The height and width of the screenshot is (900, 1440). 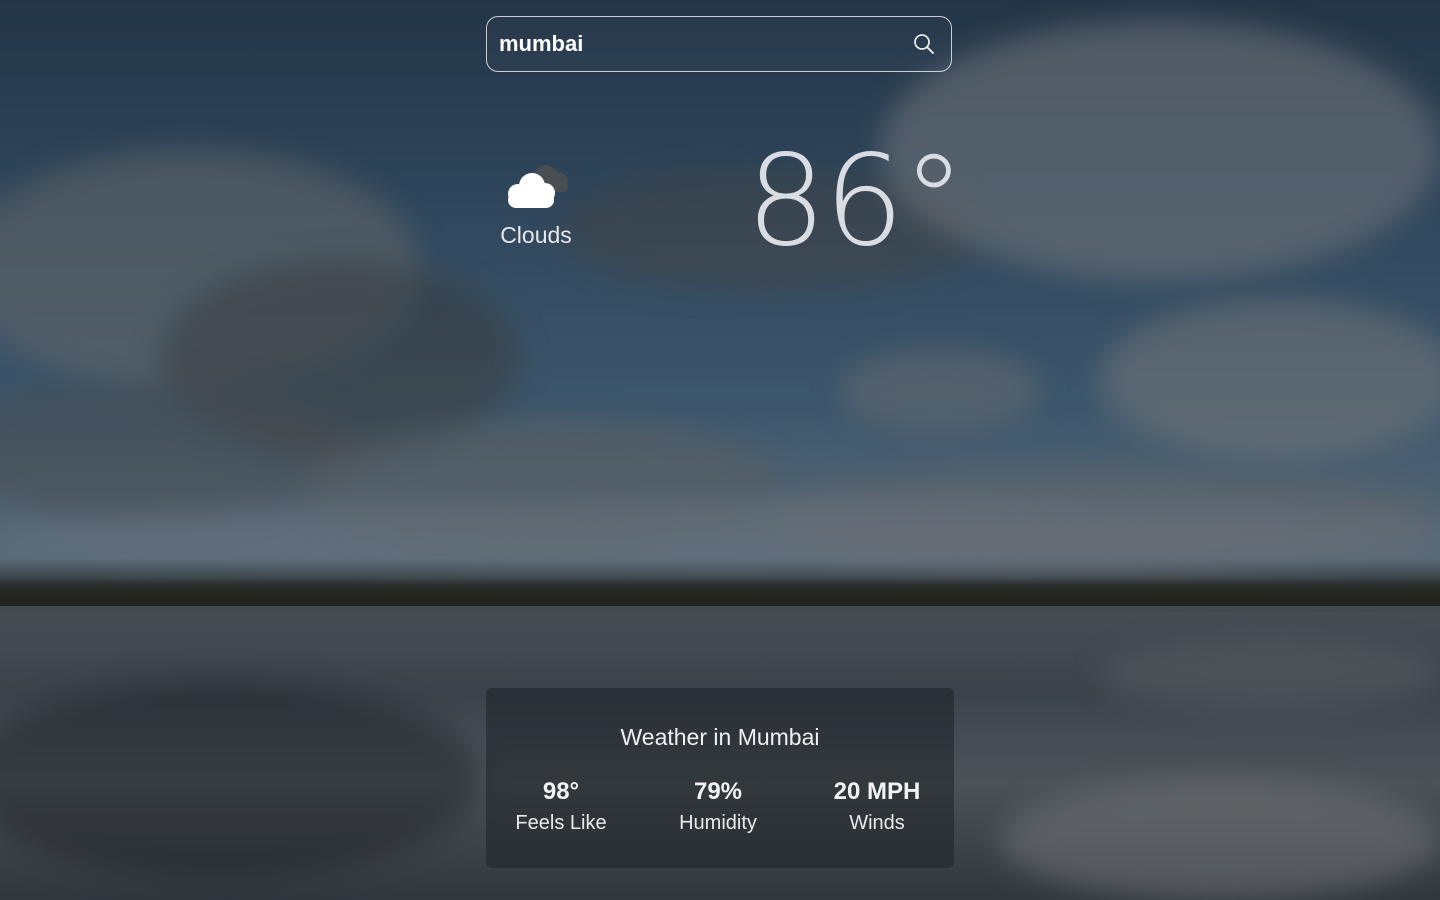 What do you see at coordinates (718, 806) in the screenshot?
I see `stat-humidity: 79% Humidity` at bounding box center [718, 806].